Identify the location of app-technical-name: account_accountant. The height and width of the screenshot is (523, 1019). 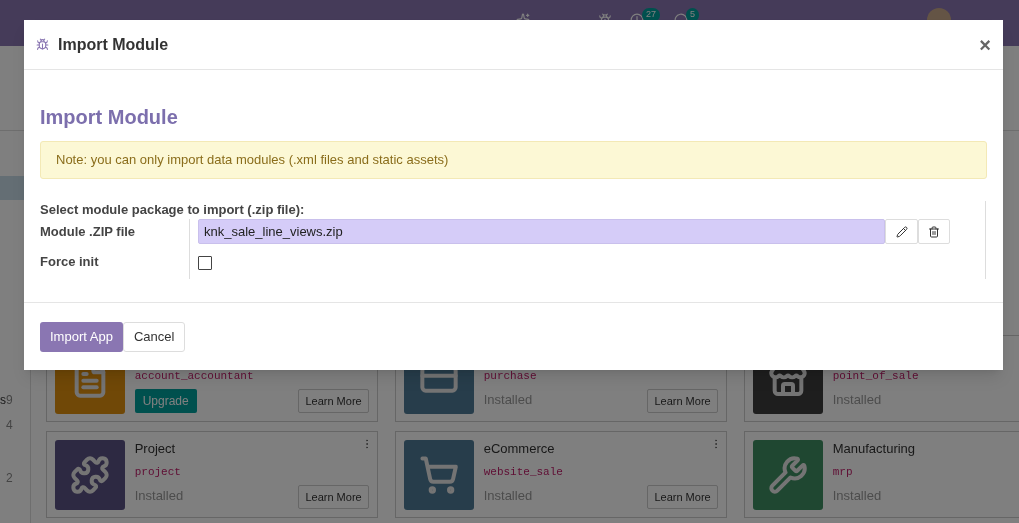
(194, 376).